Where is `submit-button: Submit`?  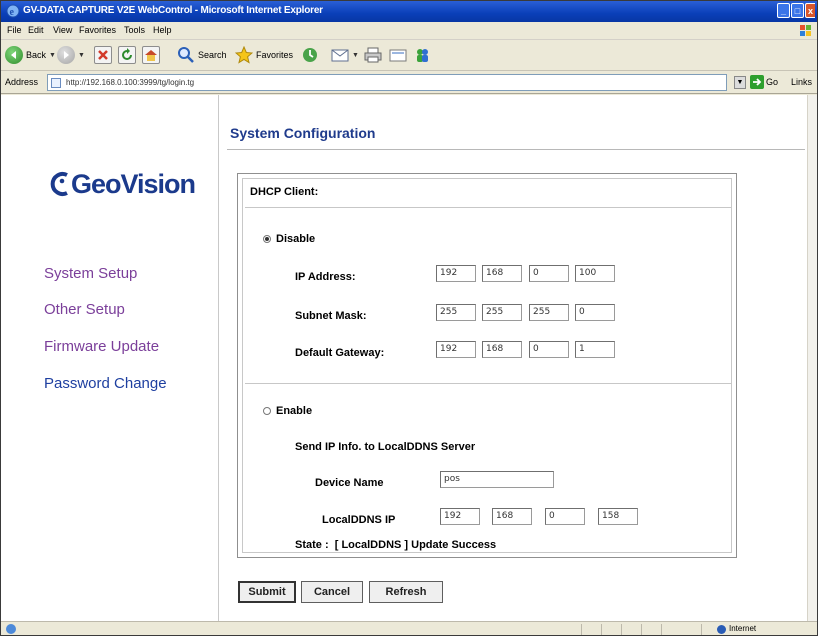
submit-button: Submit is located at coordinates (267, 592).